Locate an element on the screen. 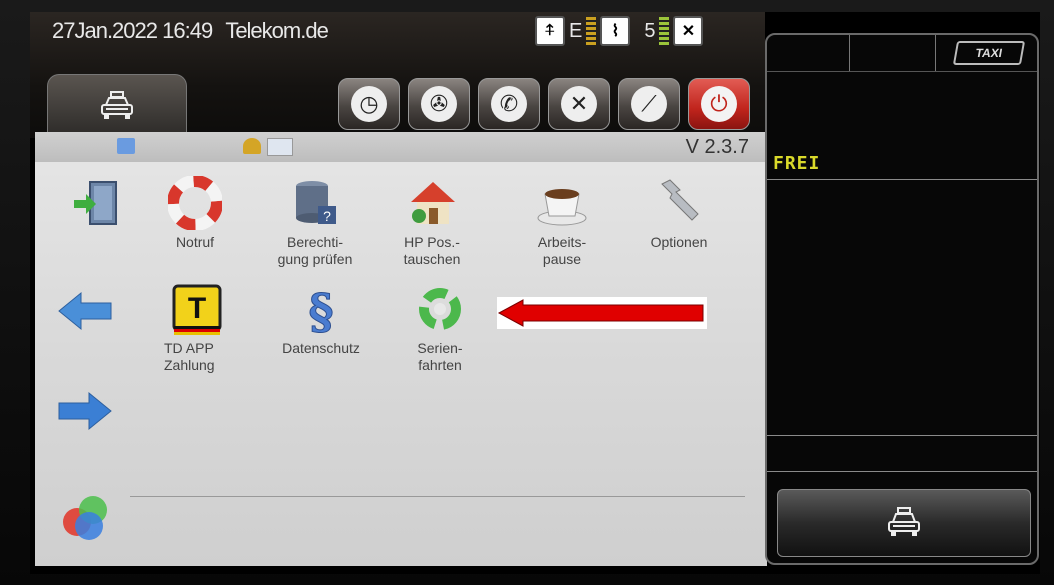  status-date: 27Jan.2022 is located at coordinates (105, 30).